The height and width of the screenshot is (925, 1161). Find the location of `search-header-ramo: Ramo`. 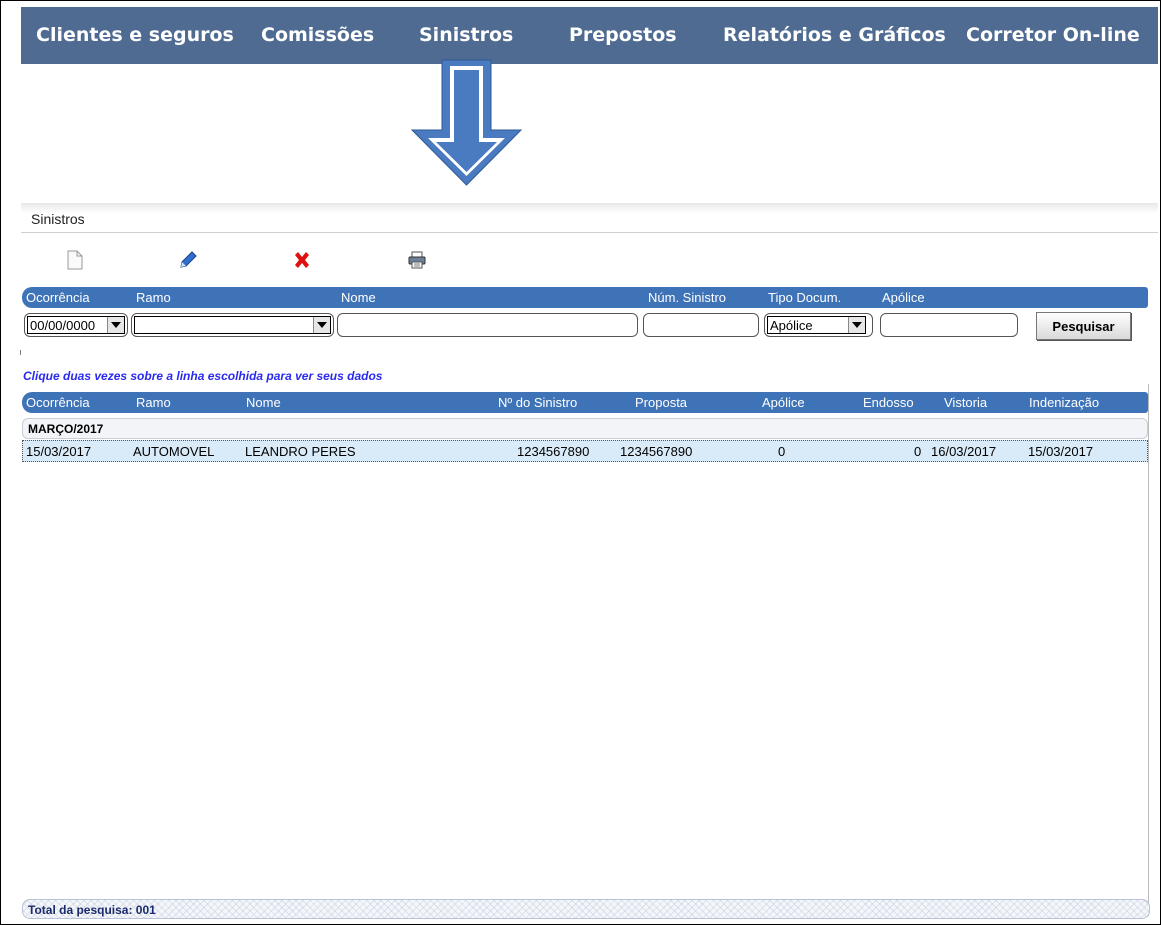

search-header-ramo: Ramo is located at coordinates (153, 297).